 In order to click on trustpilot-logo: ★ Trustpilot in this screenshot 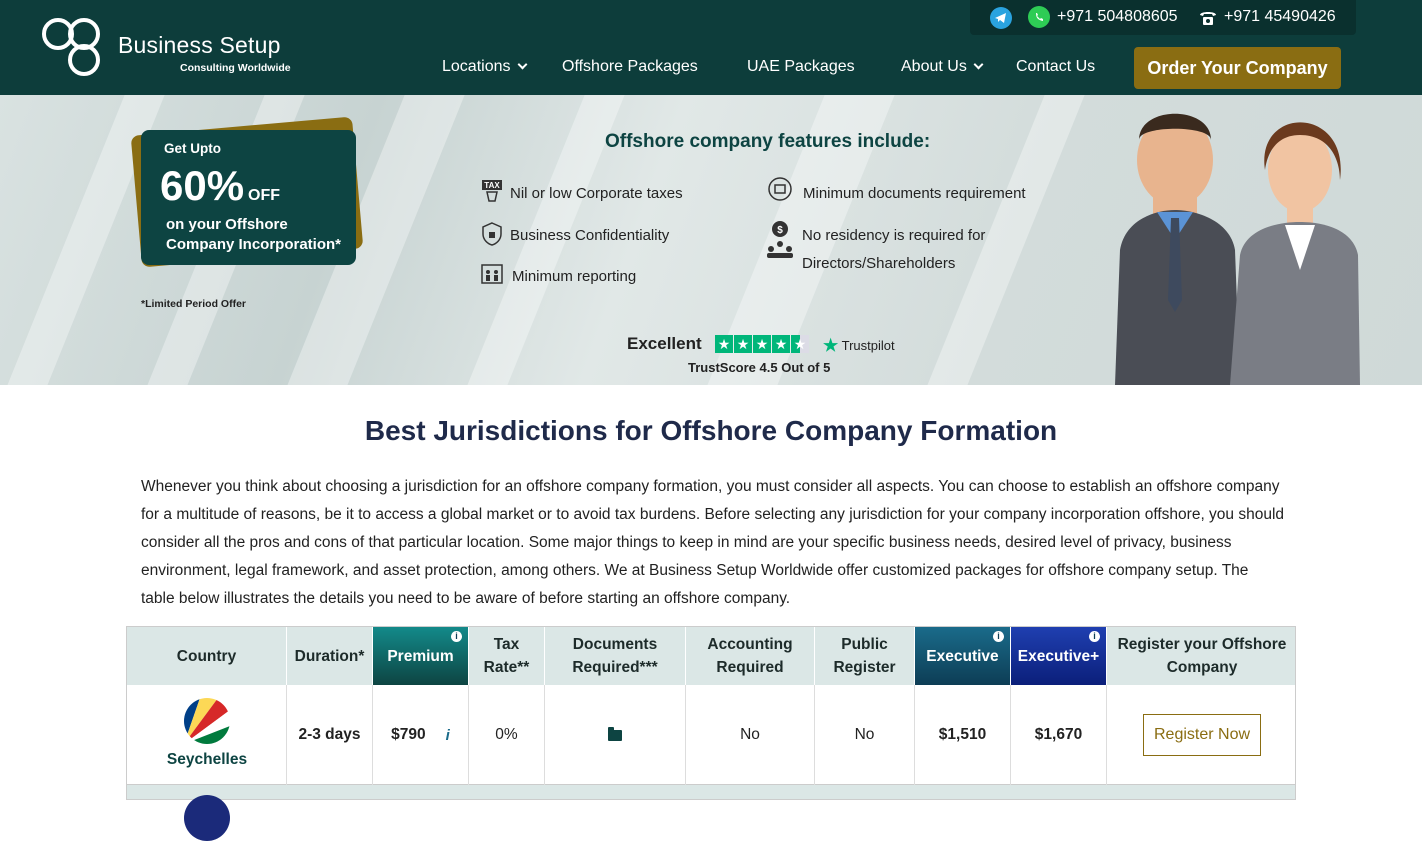, I will do `click(859, 345)`.